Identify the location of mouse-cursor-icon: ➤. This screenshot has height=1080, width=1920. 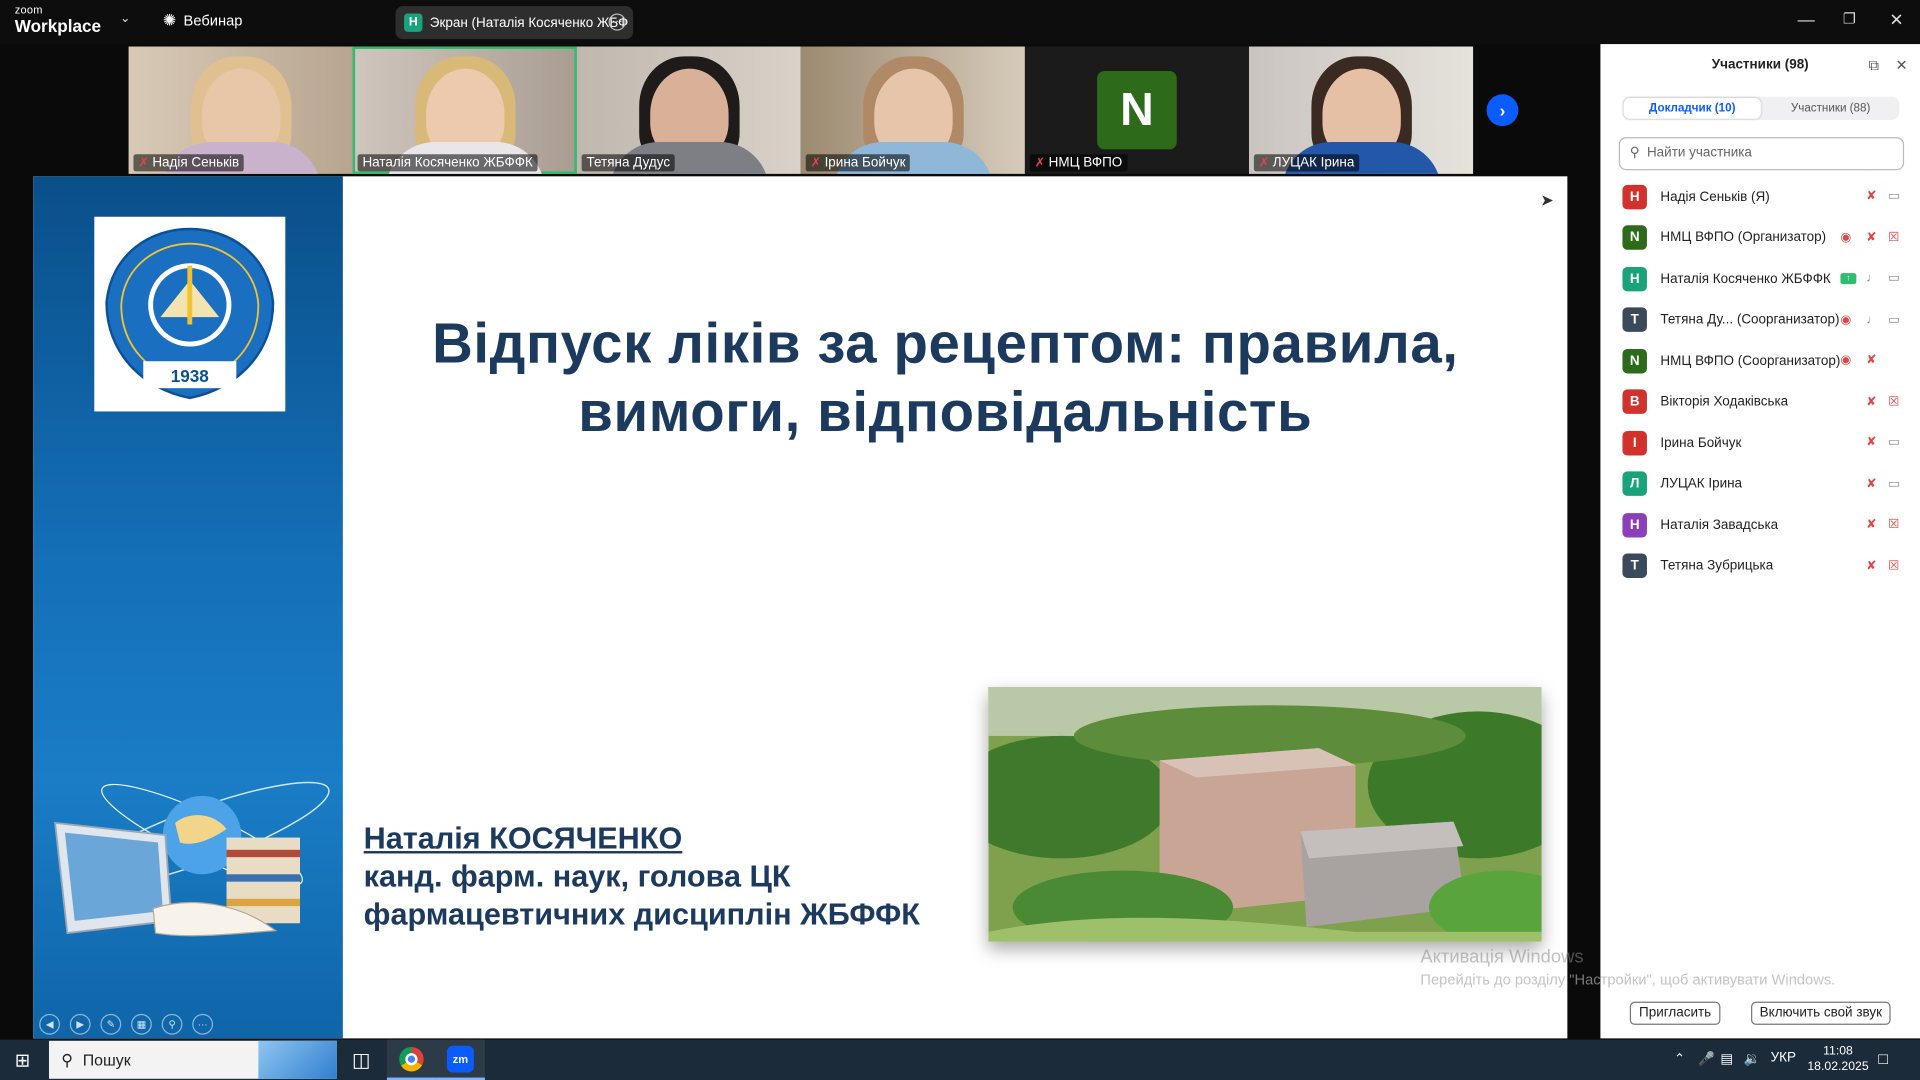
(1547, 200).